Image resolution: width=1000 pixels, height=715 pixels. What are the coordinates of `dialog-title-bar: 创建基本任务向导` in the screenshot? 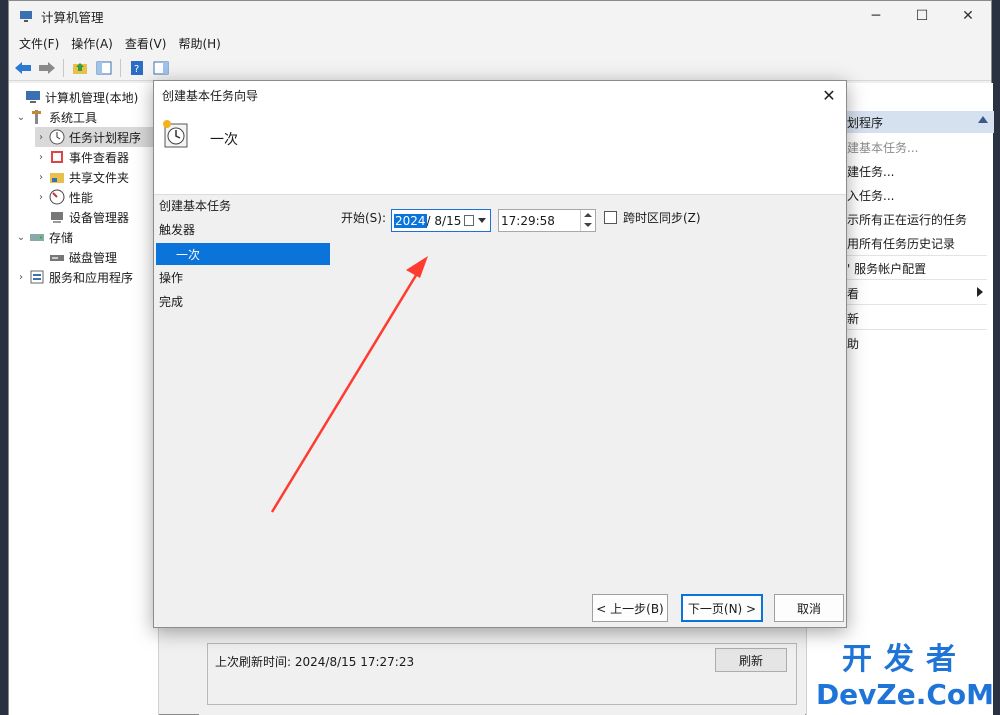 It's located at (500, 95).